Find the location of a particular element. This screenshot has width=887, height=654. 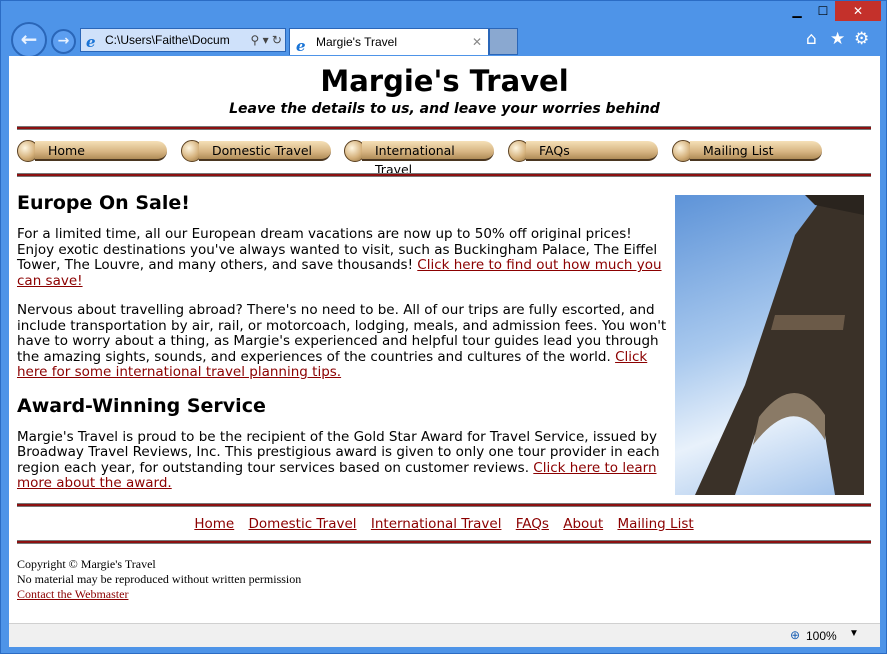

settings-gear-icon: ⚙ is located at coordinates (861, 39).